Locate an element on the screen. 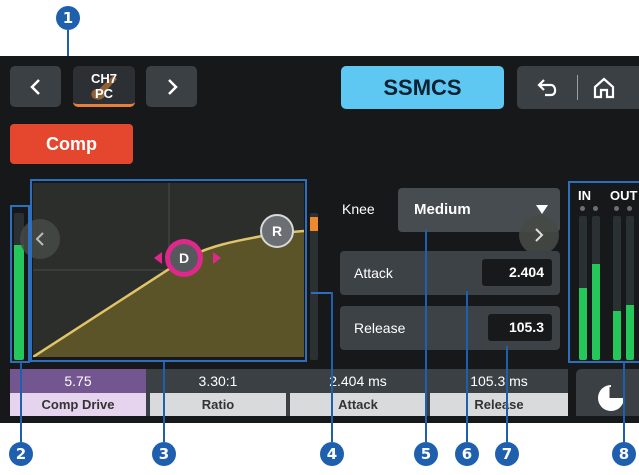 The width and height of the screenshot is (639, 475). param-label: Ratio is located at coordinates (218, 404).